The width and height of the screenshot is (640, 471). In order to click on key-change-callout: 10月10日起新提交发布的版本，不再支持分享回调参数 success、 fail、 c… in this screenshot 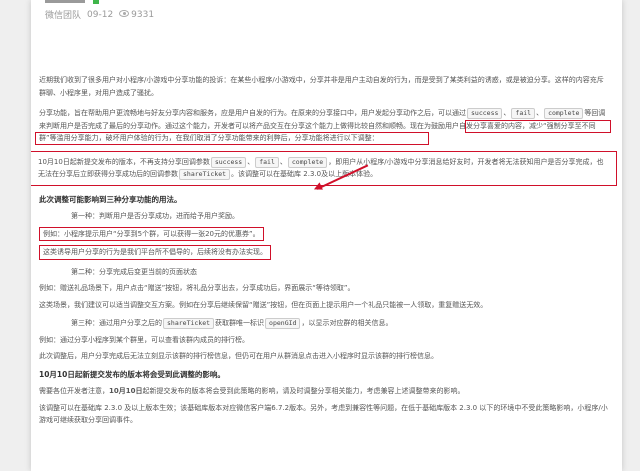, I will do `click(324, 168)`.